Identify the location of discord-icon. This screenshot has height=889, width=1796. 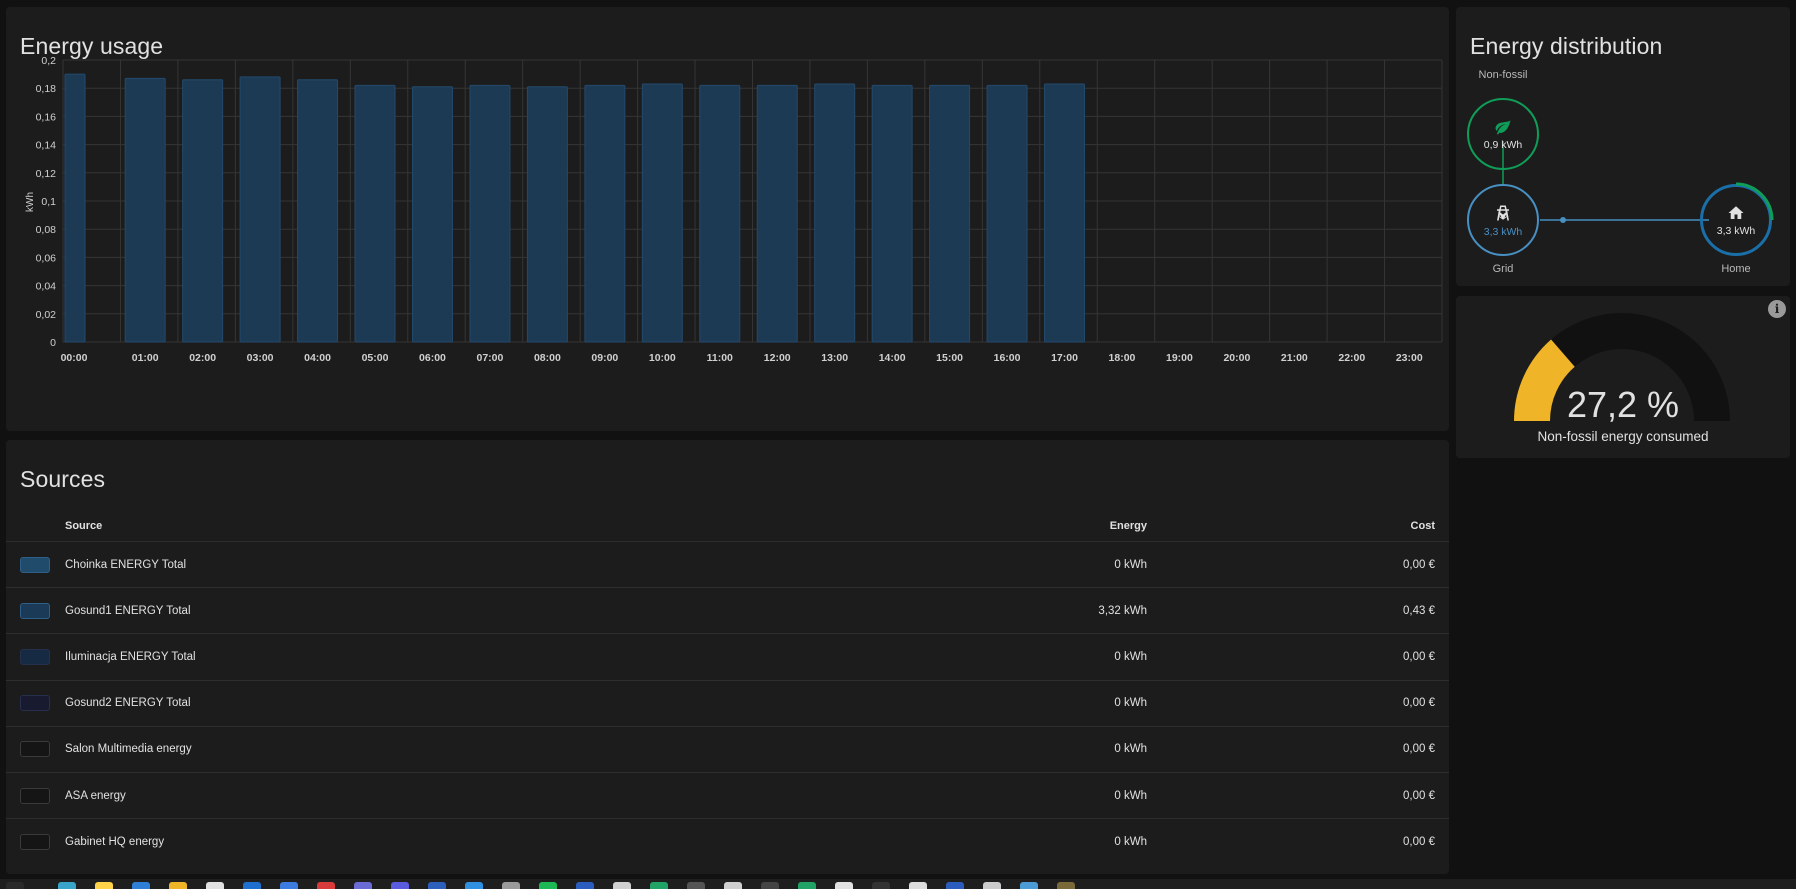
(363, 885).